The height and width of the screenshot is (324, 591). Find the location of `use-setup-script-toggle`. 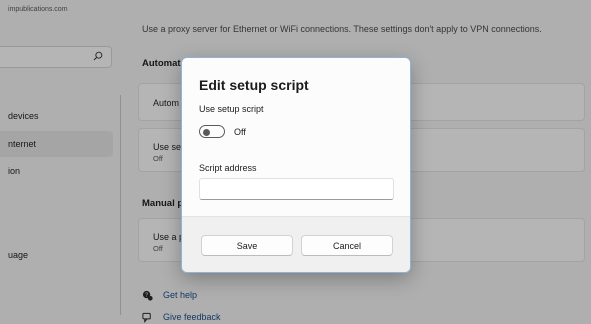

use-setup-script-toggle is located at coordinates (212, 131).